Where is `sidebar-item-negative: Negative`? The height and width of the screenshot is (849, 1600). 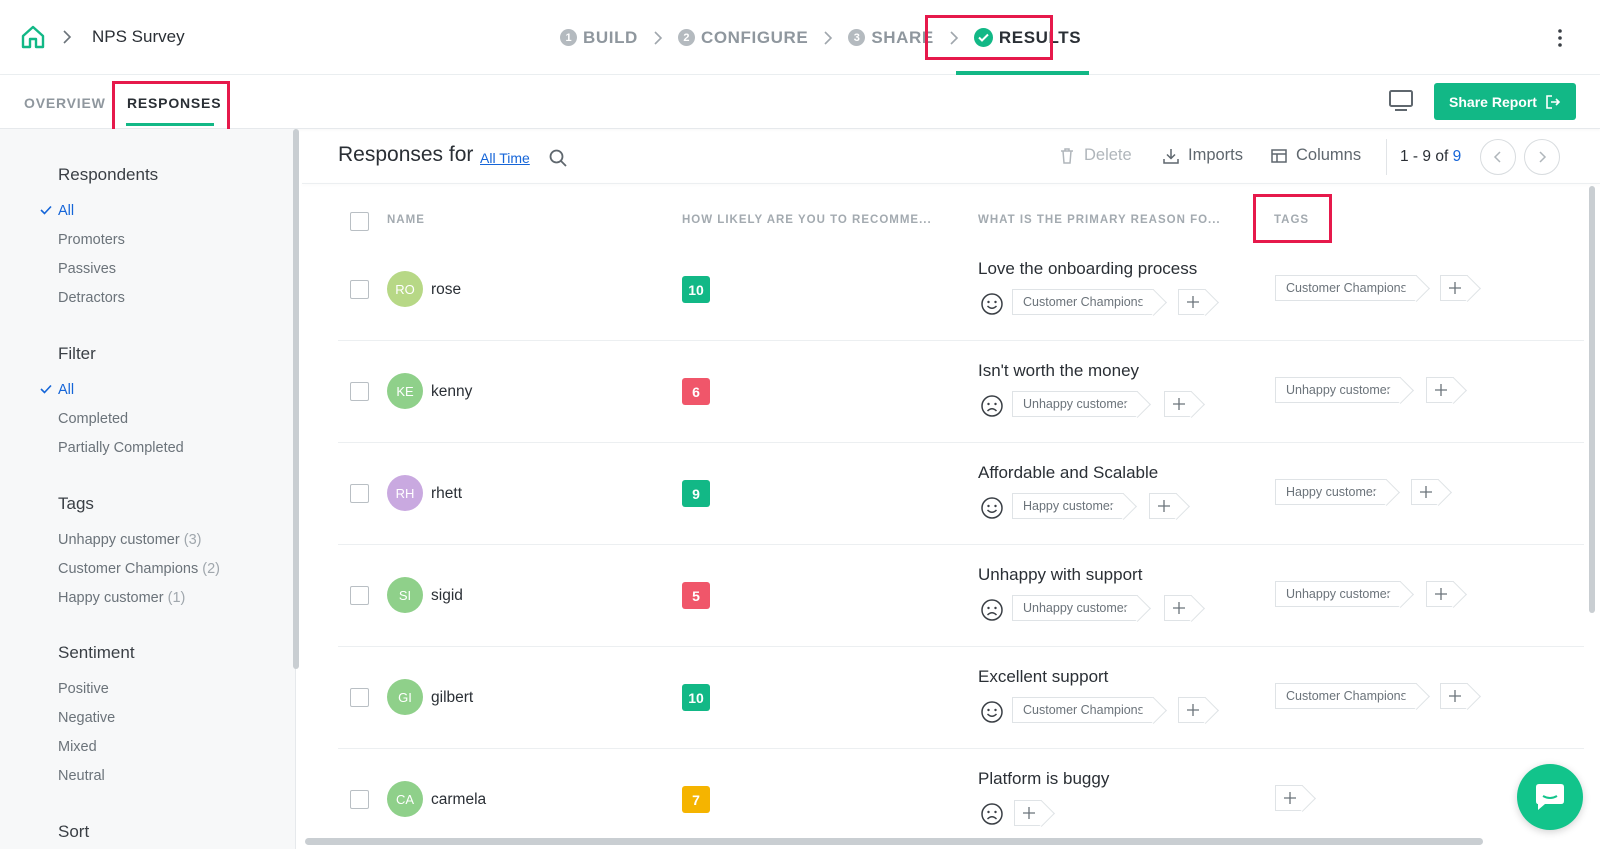 sidebar-item-negative: Negative is located at coordinates (86, 718).